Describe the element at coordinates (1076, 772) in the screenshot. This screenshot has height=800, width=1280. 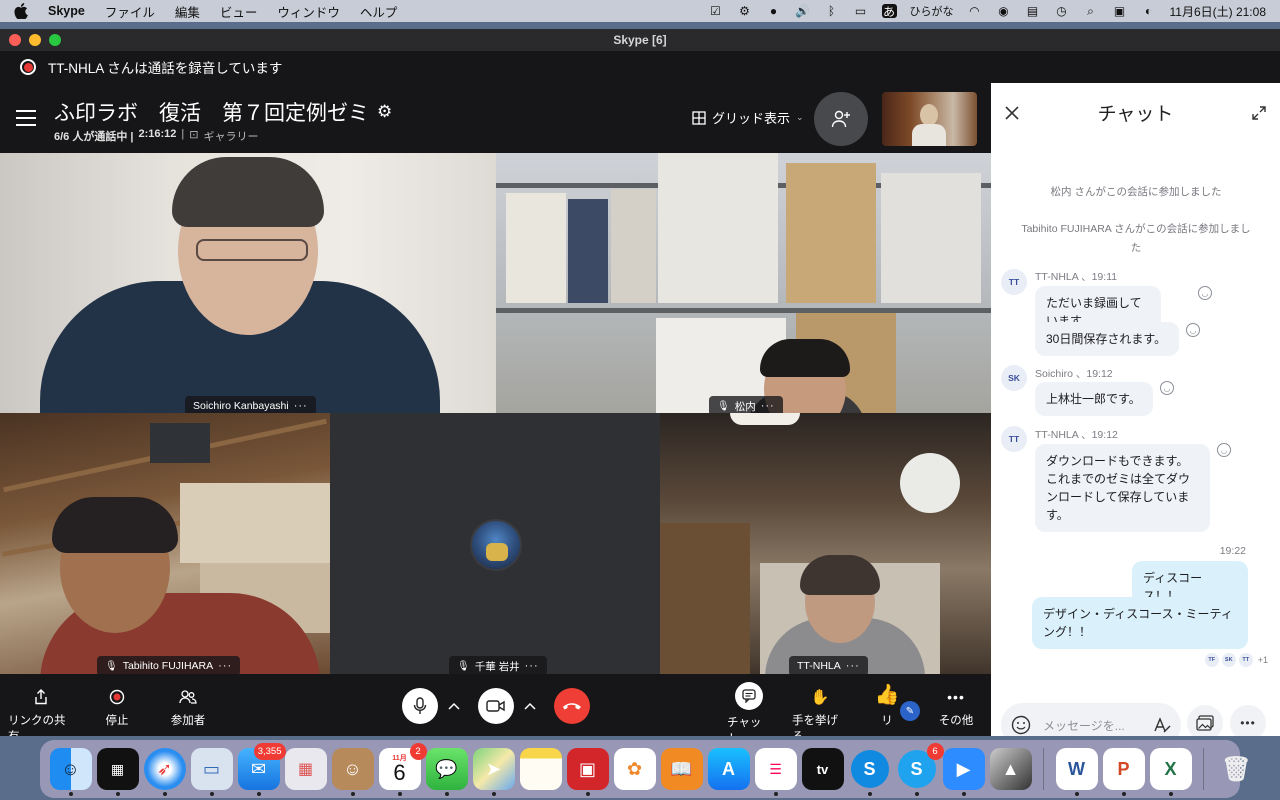
I see `word-icon: W` at that location.